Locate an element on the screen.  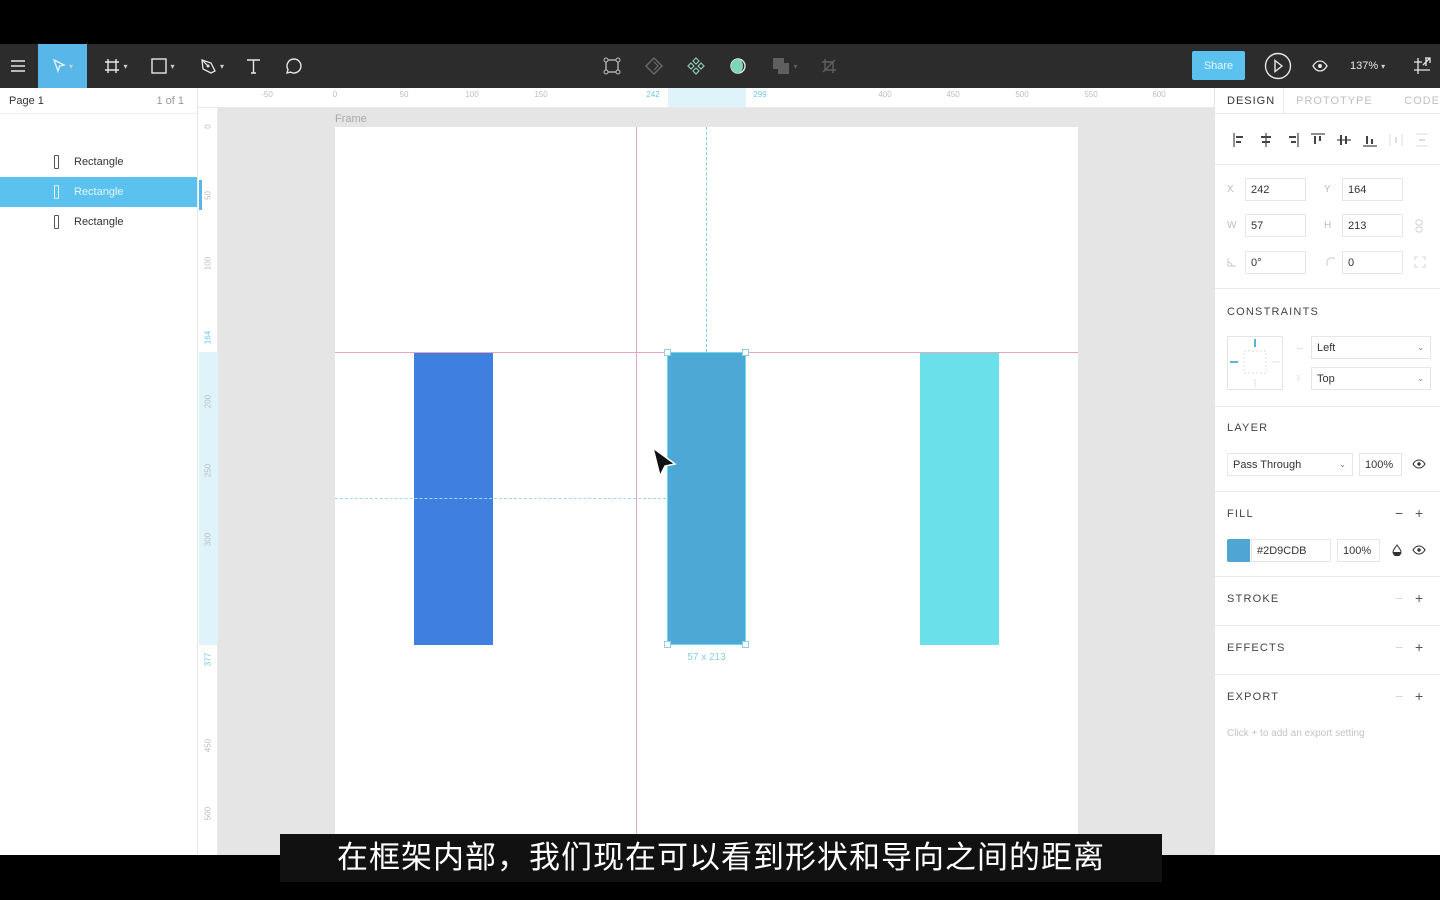
independent-corners-icon is located at coordinates (1420, 263).